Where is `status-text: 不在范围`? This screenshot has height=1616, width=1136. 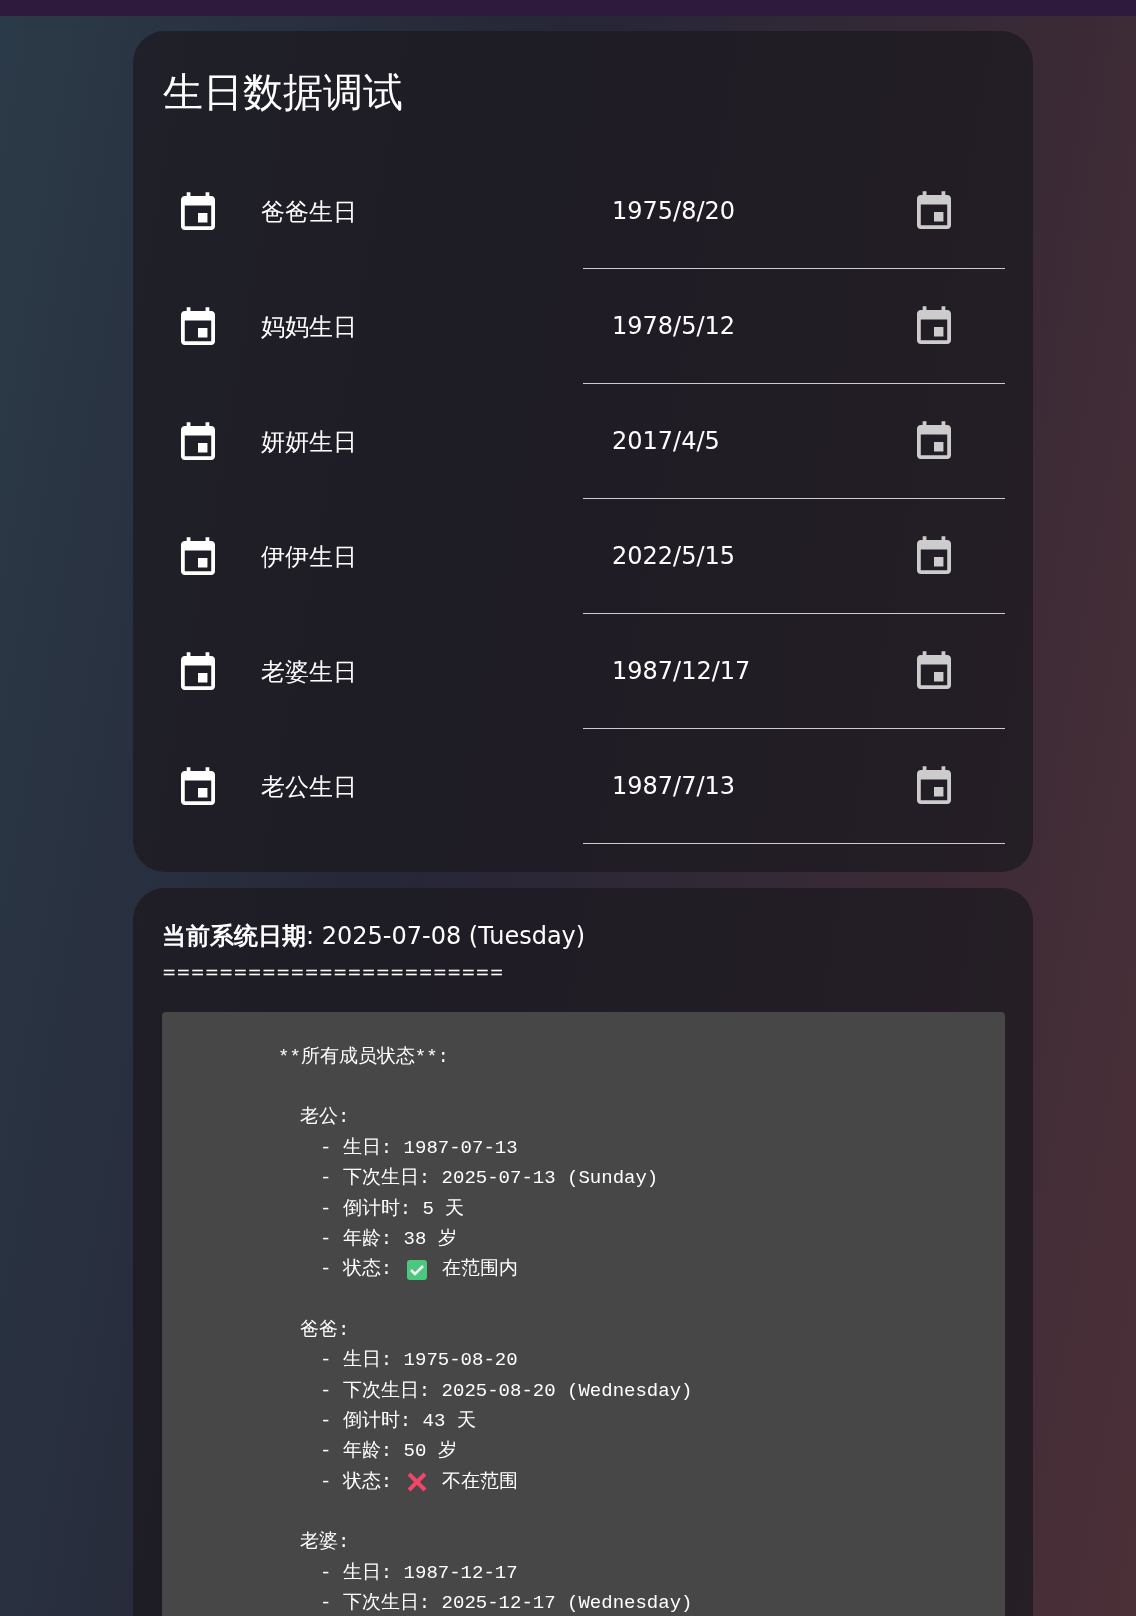
status-text: 不在范围 is located at coordinates (480, 1482).